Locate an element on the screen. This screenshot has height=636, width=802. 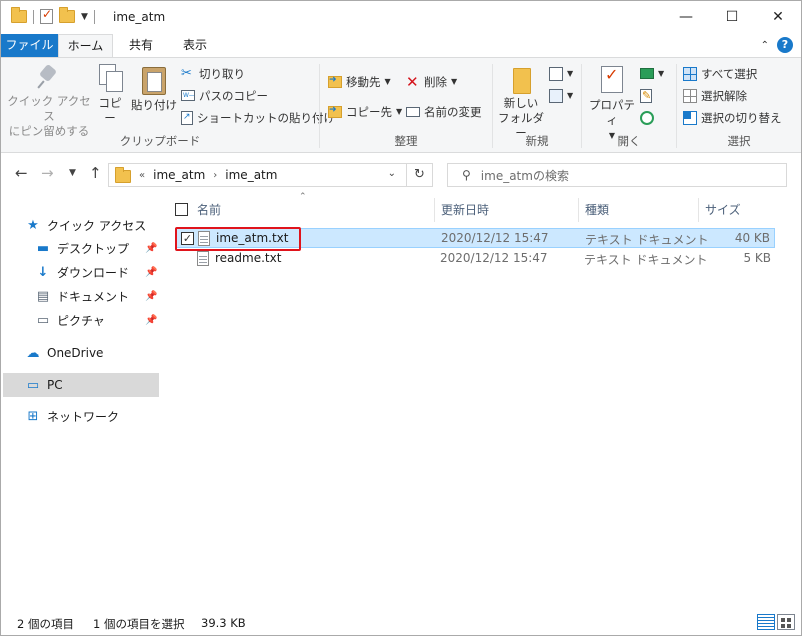
file-modified: 2020/12/12 15:47 is located at coordinates (494, 258).